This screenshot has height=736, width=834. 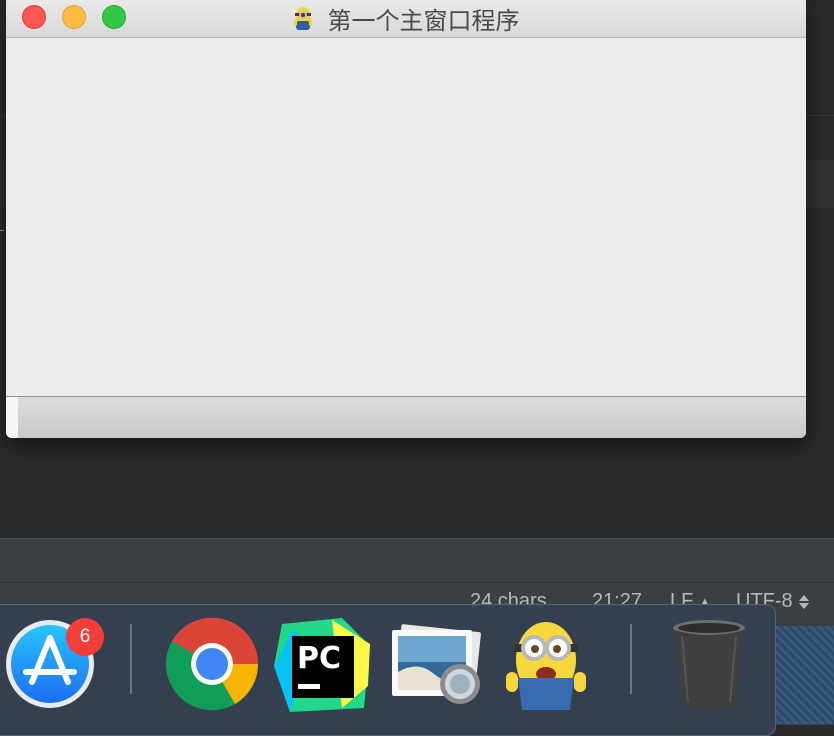 I want to click on window-titlebar: 第一个主窗口程序, so click(x=406, y=19).